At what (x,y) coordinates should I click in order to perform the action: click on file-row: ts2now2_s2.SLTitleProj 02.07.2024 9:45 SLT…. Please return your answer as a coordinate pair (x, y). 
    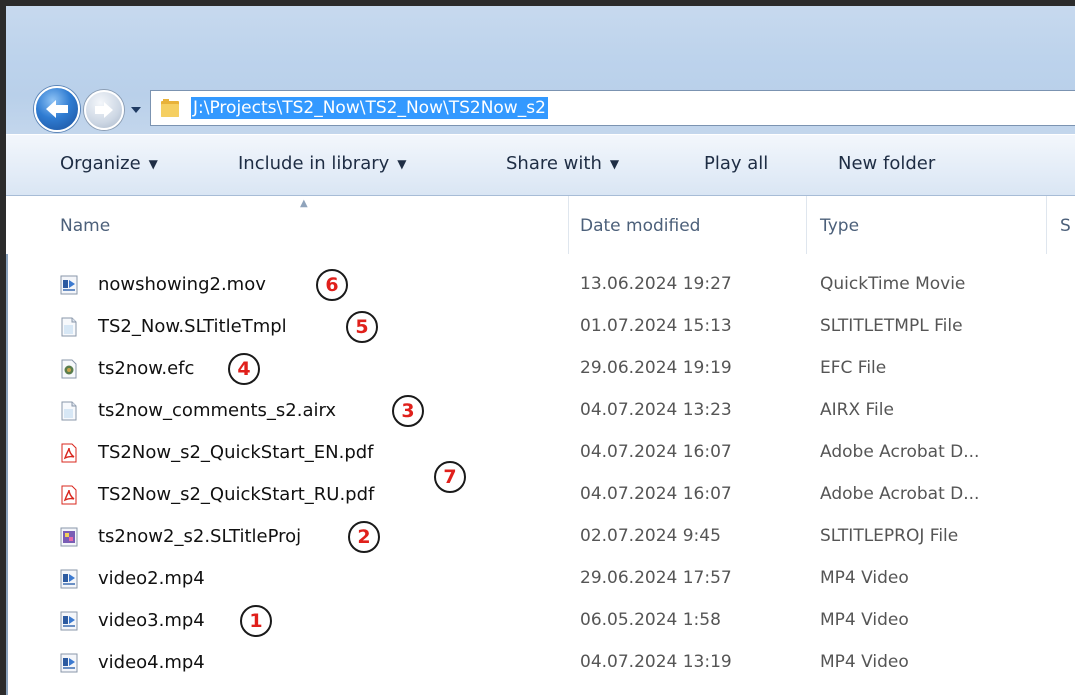
    Looking at the image, I should click on (540, 537).